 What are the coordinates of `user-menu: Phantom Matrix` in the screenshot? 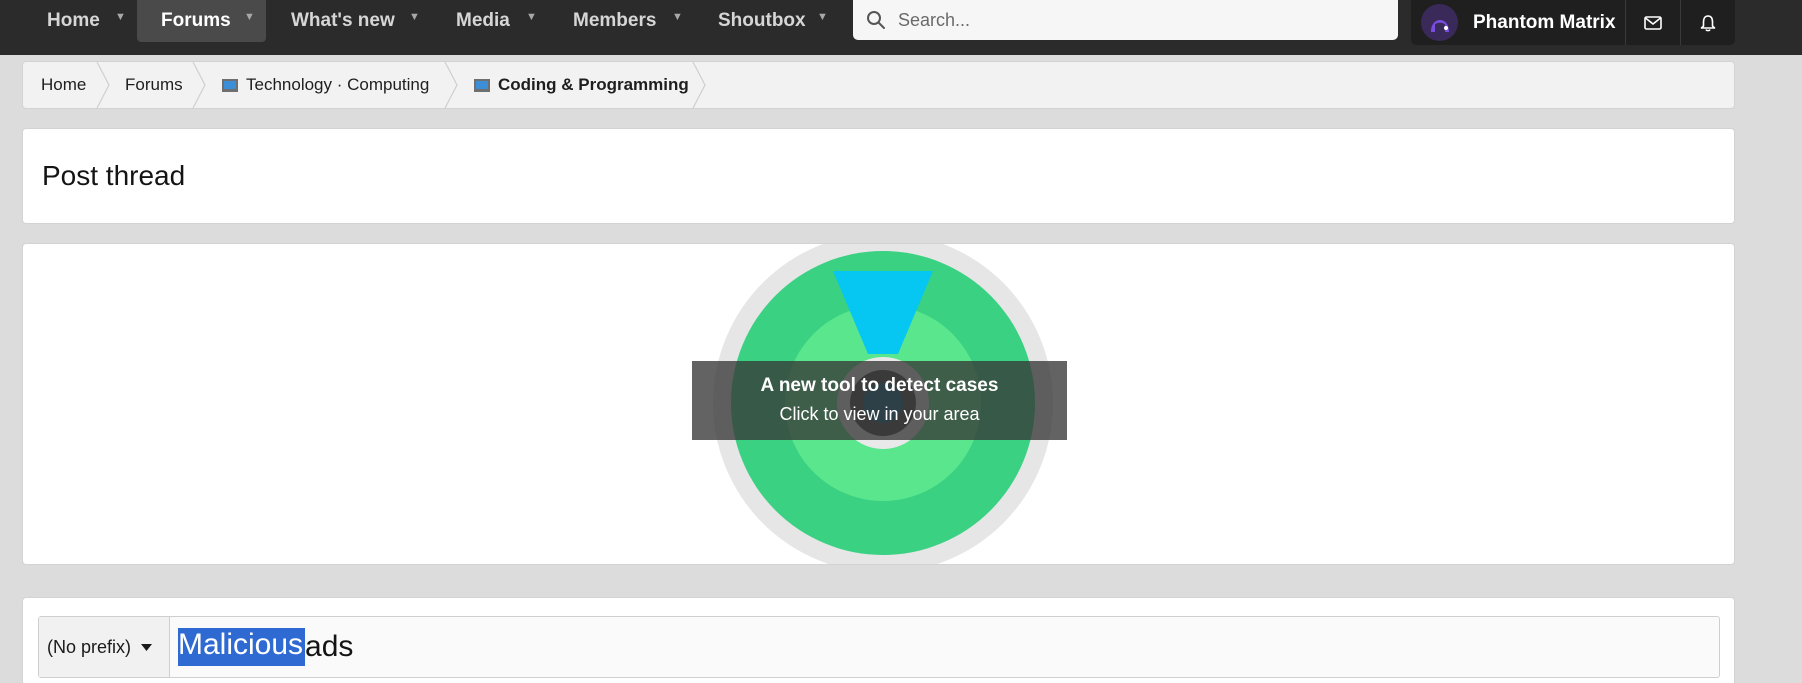 It's located at (1518, 22).